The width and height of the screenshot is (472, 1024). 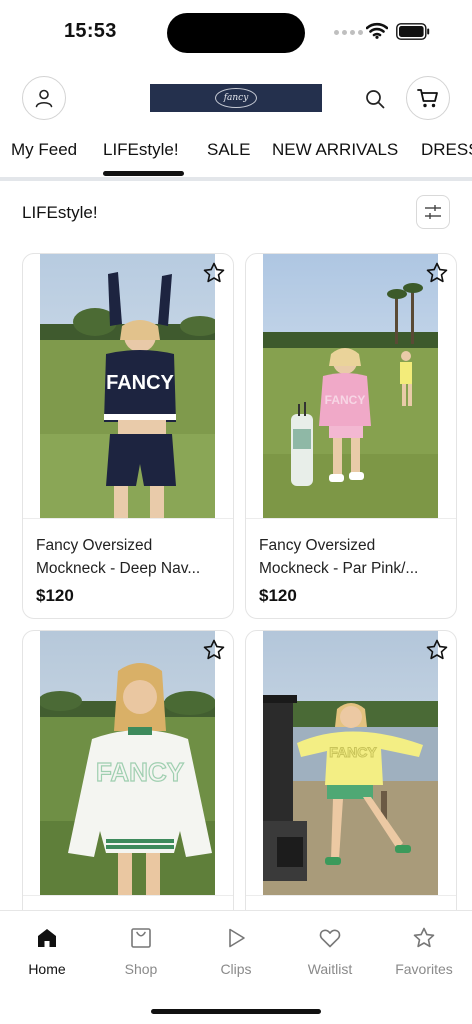 I want to click on logo-oval: fancy, so click(x=236, y=98).